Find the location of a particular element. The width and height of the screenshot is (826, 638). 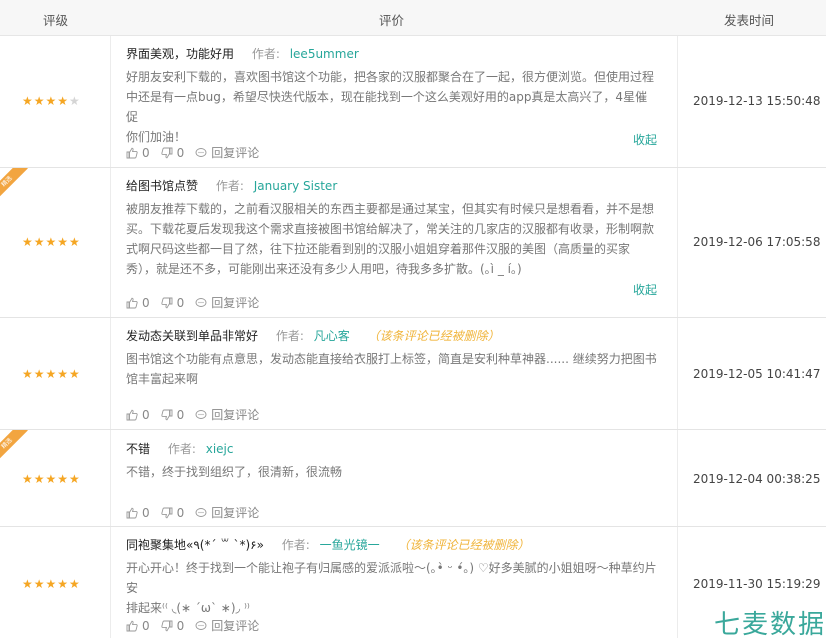

column-header-review: 评价 is located at coordinates (392, 20).